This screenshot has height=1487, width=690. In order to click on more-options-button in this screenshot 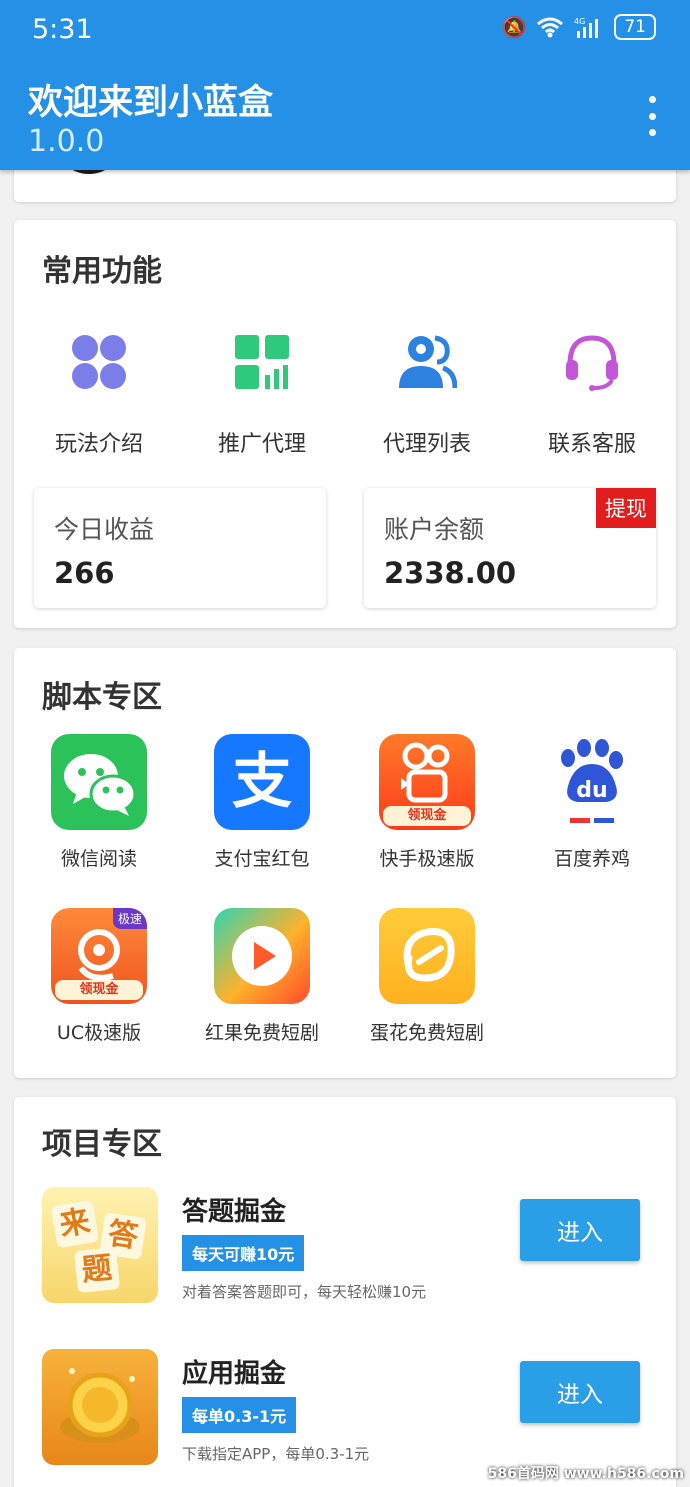, I will do `click(652, 116)`.